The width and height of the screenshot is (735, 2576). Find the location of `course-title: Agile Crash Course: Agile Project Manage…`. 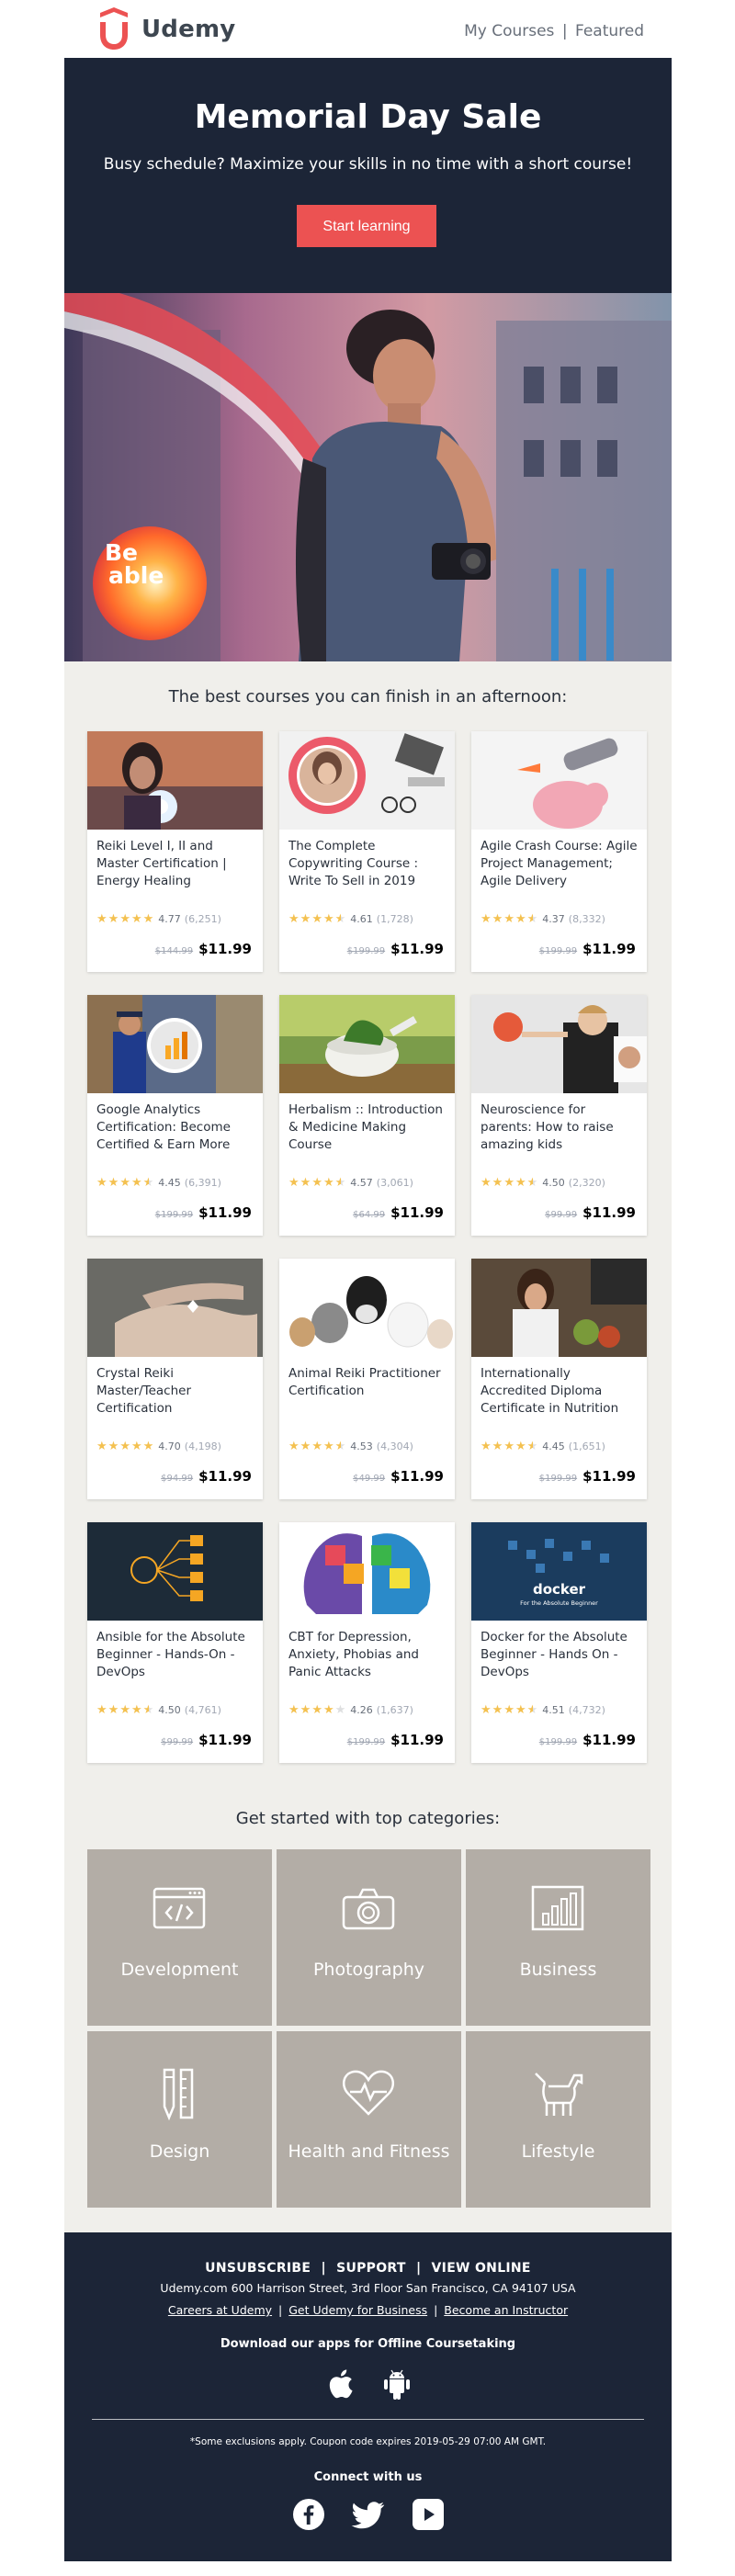

course-title: Agile Crash Course: Agile Project Manage… is located at coordinates (560, 864).